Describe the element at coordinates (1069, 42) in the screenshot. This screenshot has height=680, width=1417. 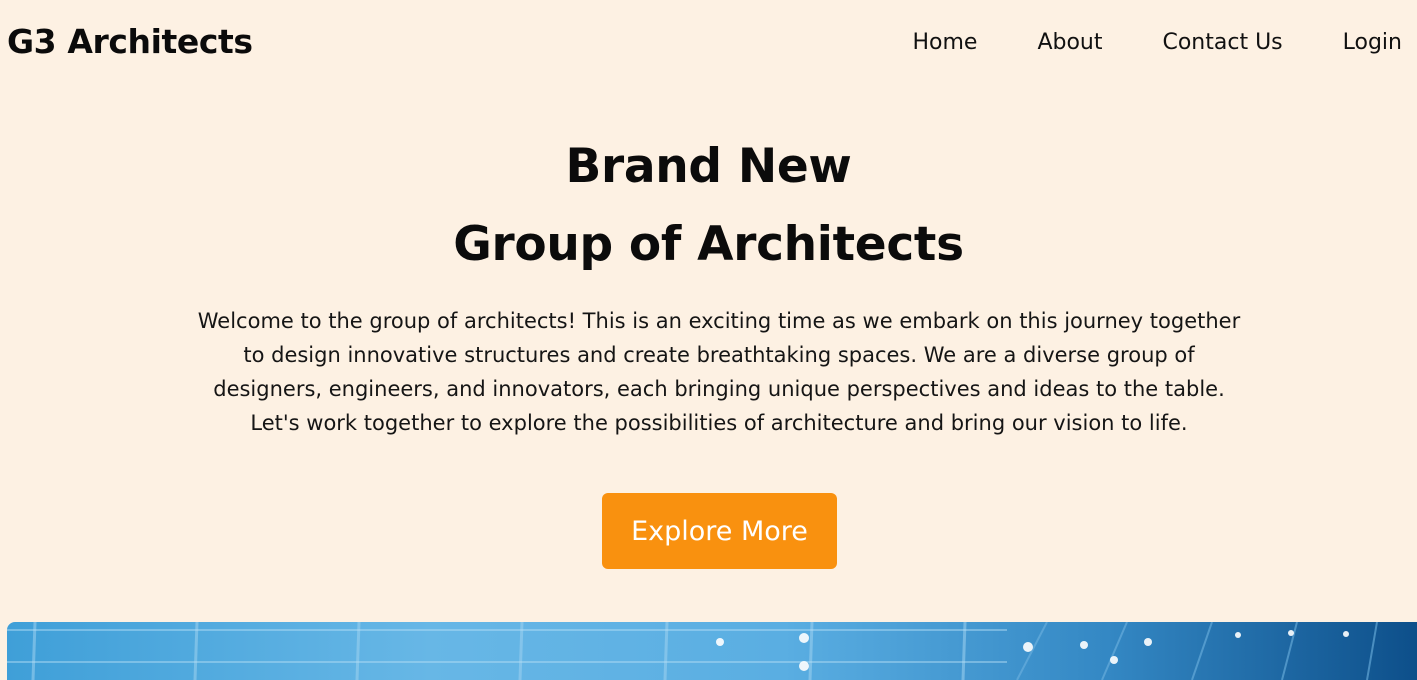
I see `nav-link-about: About` at that location.